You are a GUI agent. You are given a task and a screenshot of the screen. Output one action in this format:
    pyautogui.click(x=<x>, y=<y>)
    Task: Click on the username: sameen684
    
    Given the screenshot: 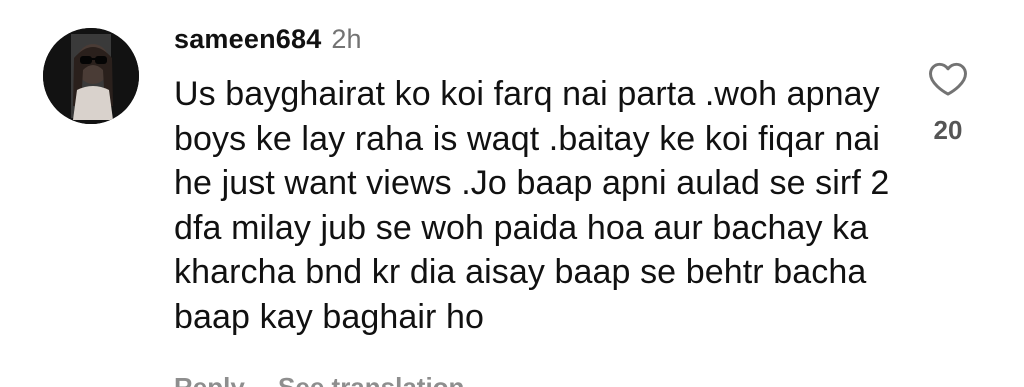 What is the action you would take?
    pyautogui.click(x=247, y=39)
    